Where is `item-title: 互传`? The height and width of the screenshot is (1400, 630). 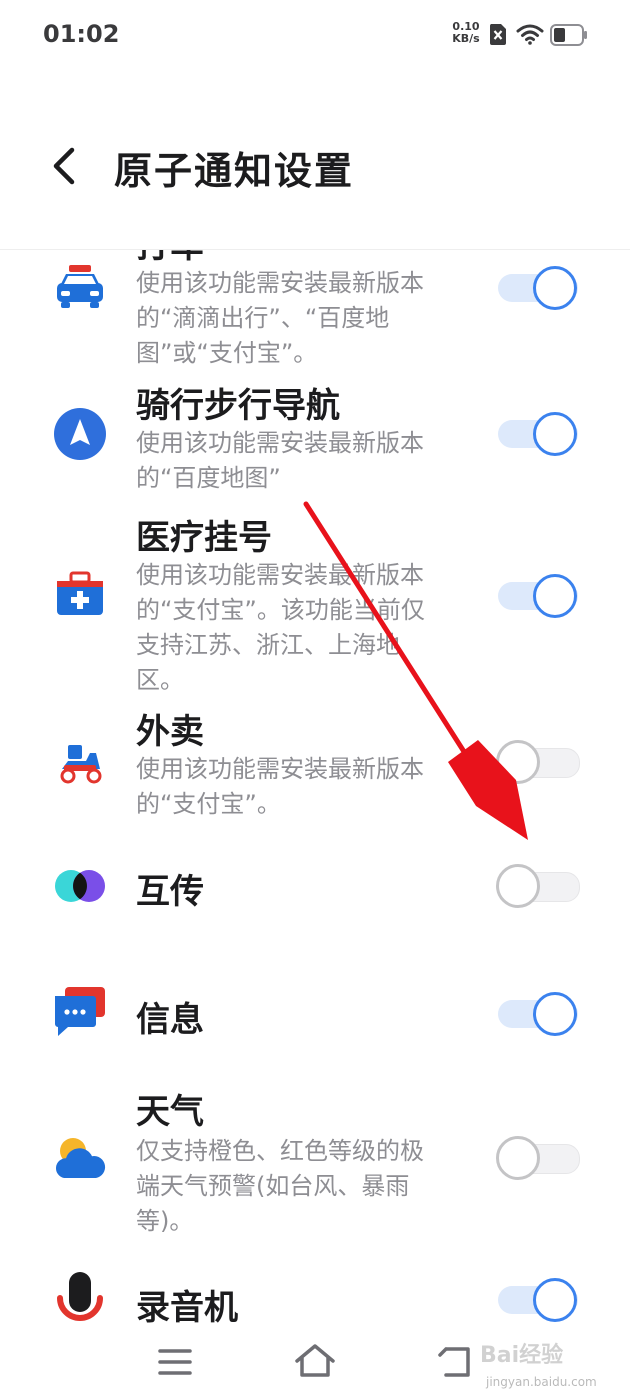
item-title: 互传 is located at coordinates (170, 892).